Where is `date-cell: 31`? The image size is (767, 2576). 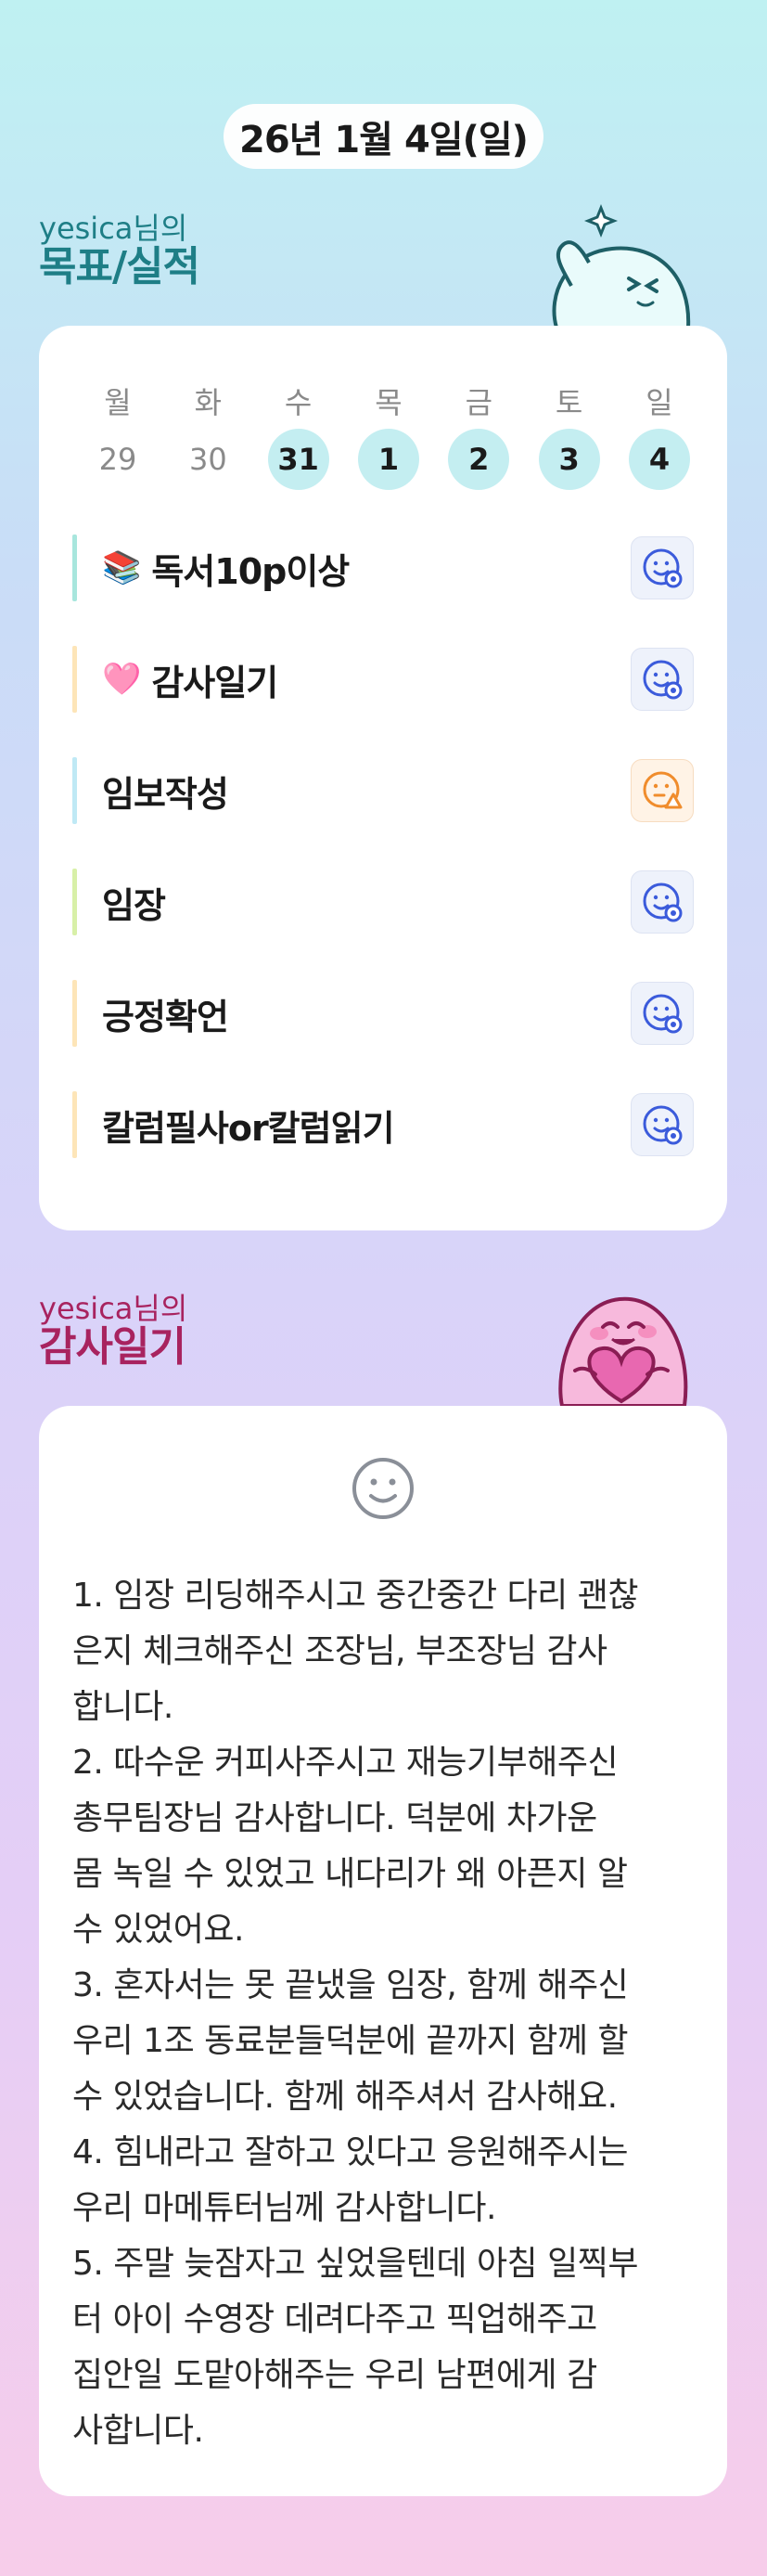 date-cell: 31 is located at coordinates (298, 459).